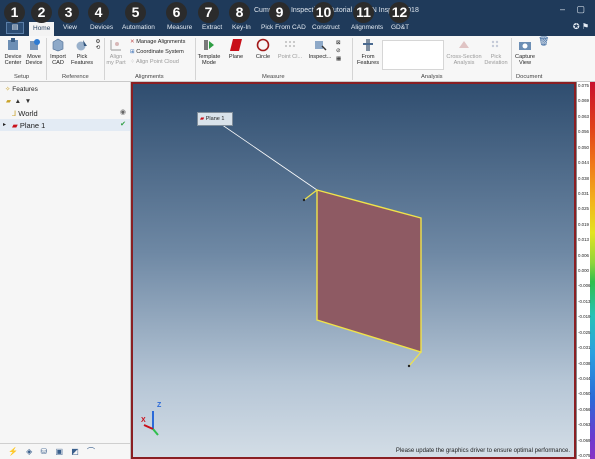 The image size is (595, 459). Describe the element at coordinates (363, 12) in the screenshot. I see `tour-badge: 11` at that location.